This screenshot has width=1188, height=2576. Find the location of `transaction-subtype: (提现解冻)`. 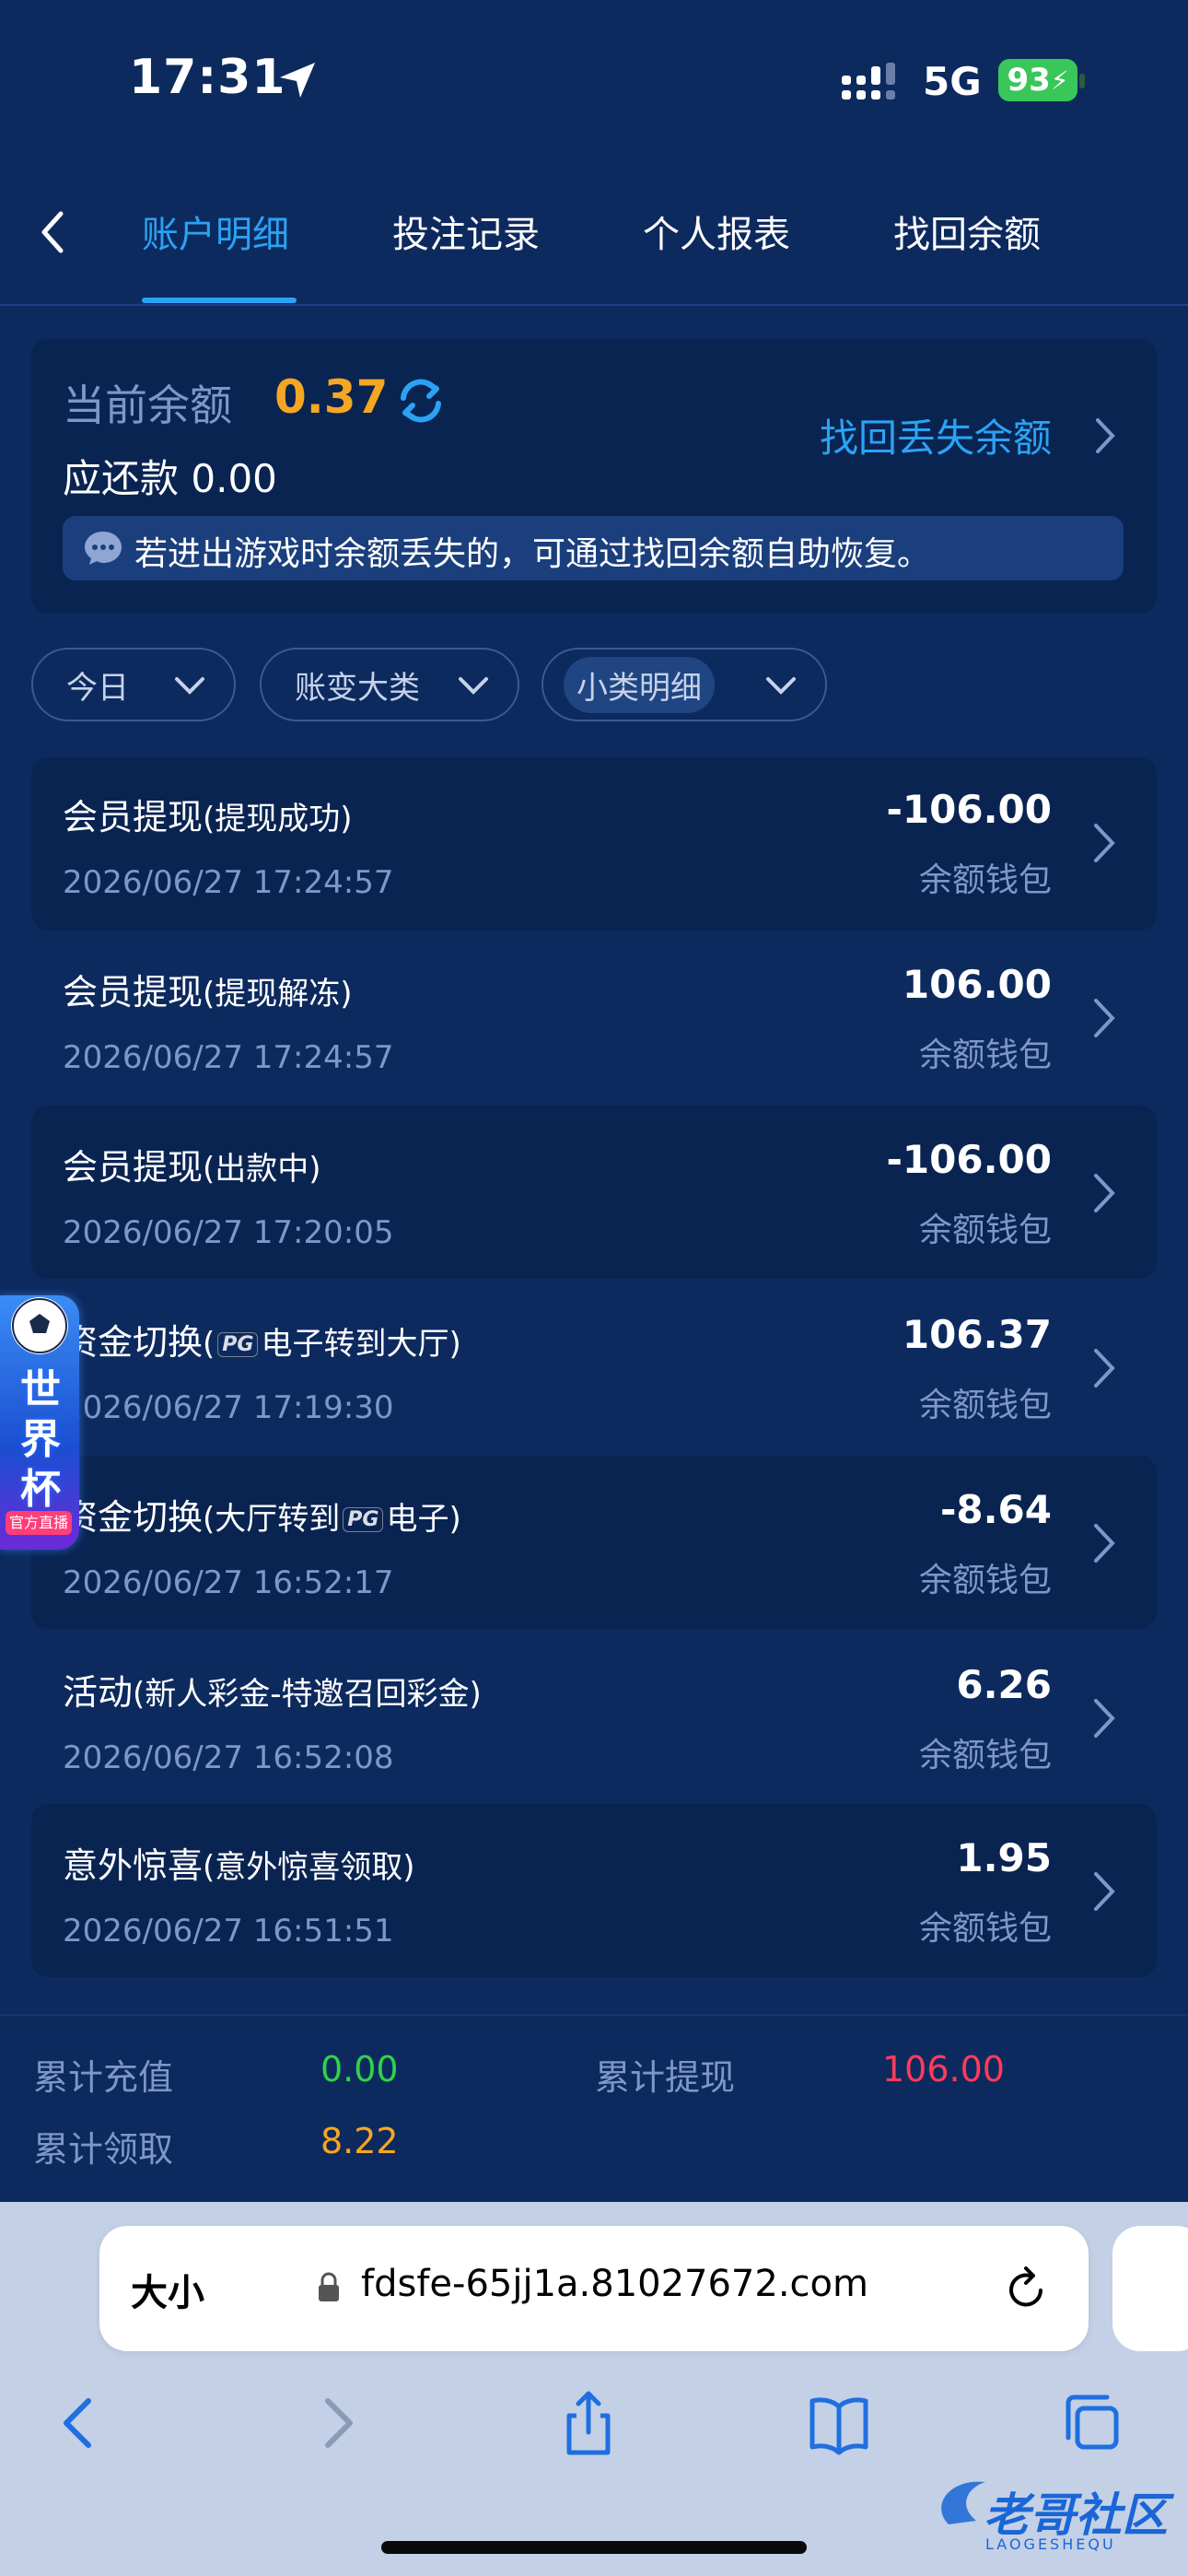

transaction-subtype: (提现解冻) is located at coordinates (278, 994).